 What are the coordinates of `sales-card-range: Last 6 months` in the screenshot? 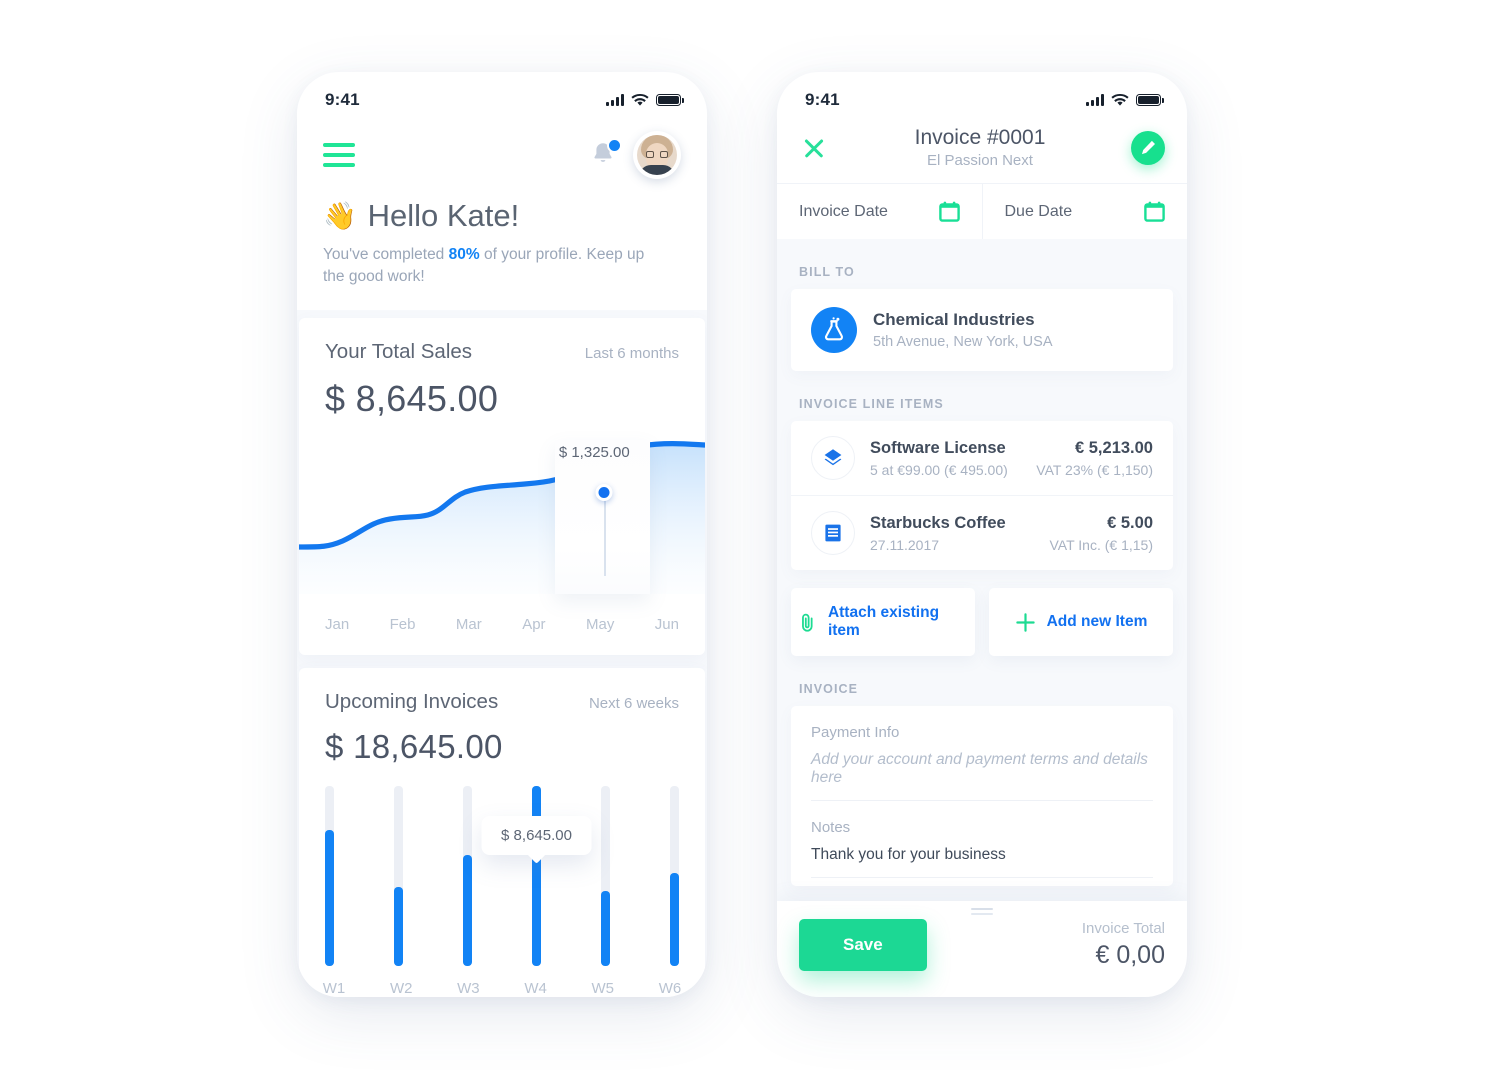 It's located at (632, 353).